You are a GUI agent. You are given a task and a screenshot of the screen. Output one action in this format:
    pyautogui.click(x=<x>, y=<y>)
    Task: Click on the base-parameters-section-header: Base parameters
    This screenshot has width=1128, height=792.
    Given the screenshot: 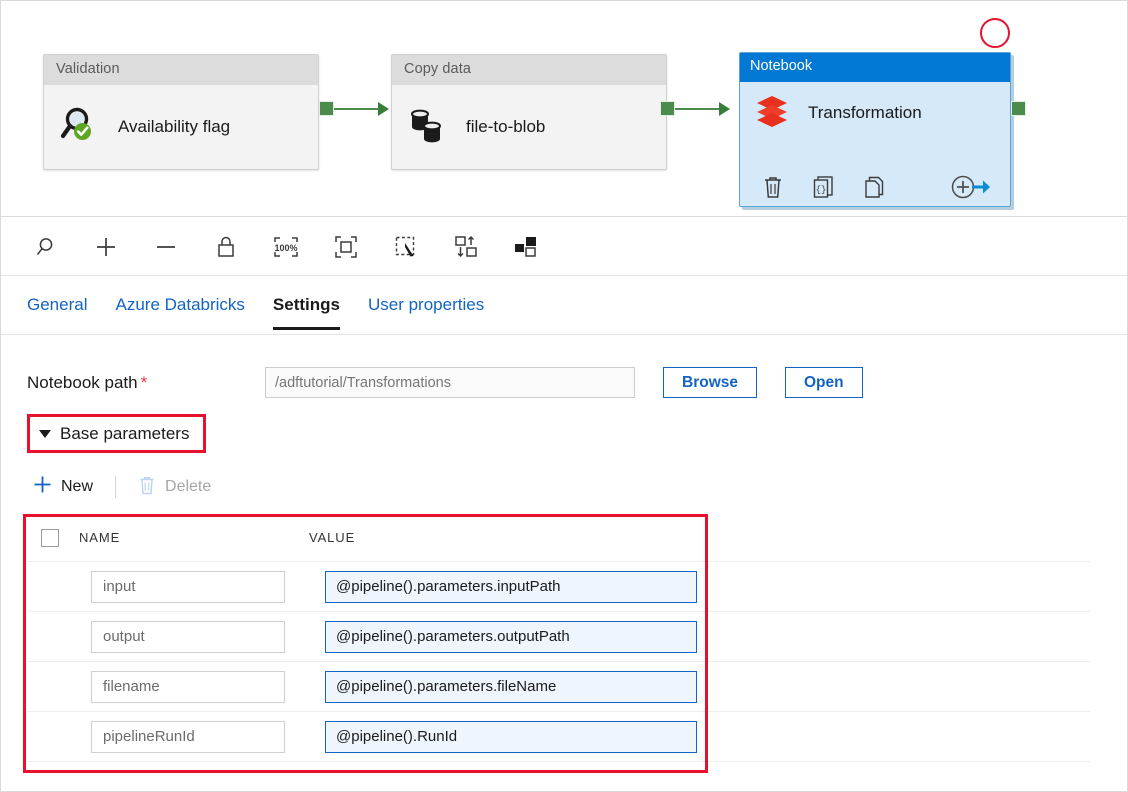 What is the action you would take?
    pyautogui.click(x=117, y=433)
    